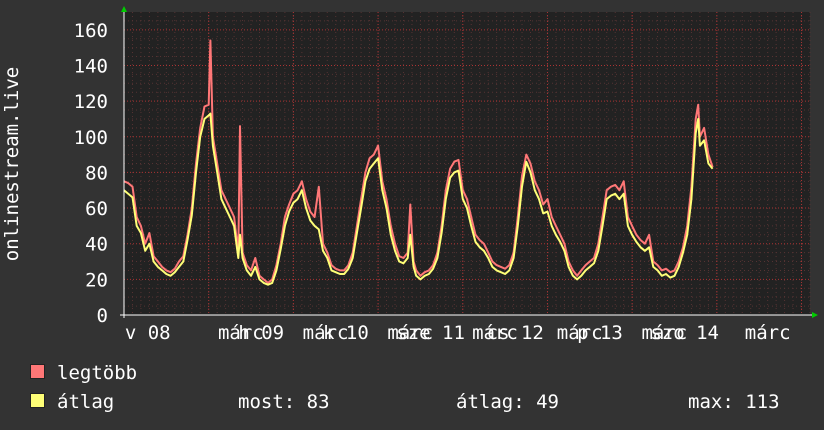 This screenshot has height=430, width=824. I want to click on legend-swatch-avg, so click(37, 400).